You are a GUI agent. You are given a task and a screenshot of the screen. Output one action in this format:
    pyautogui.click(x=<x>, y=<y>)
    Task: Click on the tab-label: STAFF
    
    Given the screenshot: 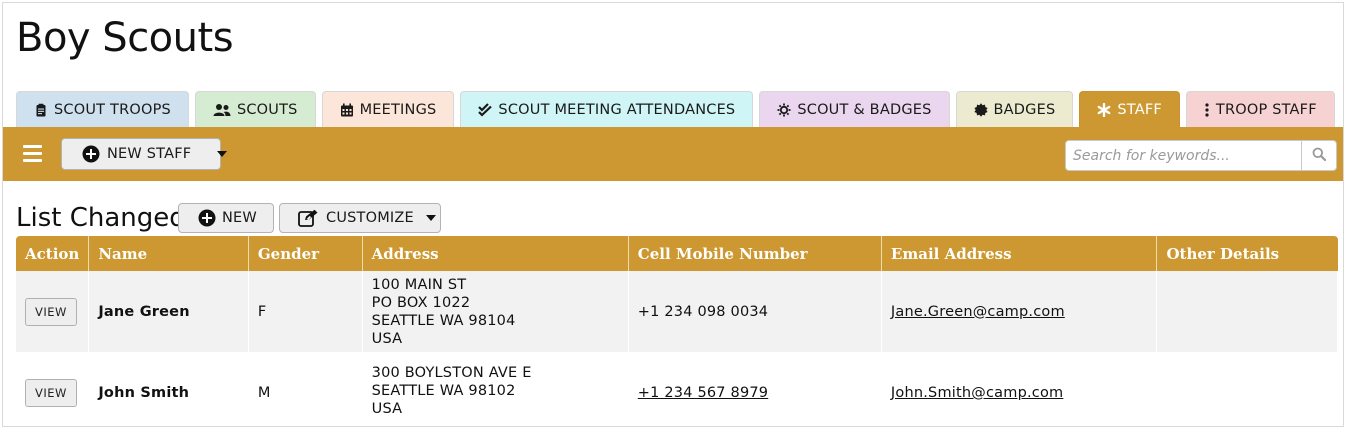 What is the action you would take?
    pyautogui.click(x=1139, y=110)
    